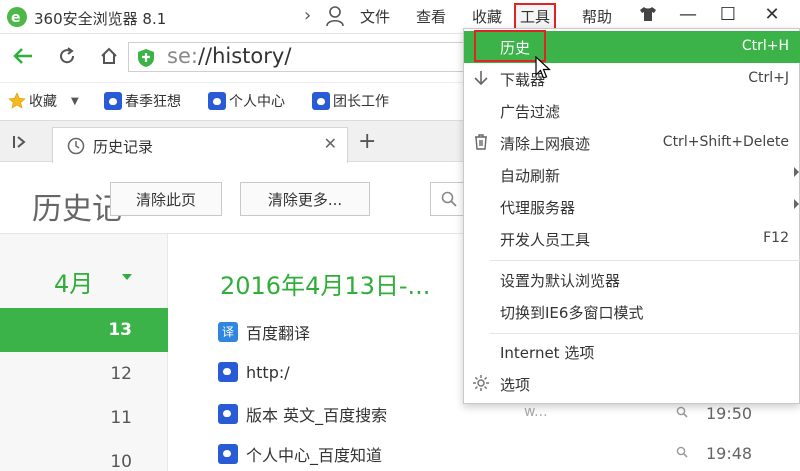 The image size is (800, 471). I want to click on minimize-button: —, so click(688, 14).